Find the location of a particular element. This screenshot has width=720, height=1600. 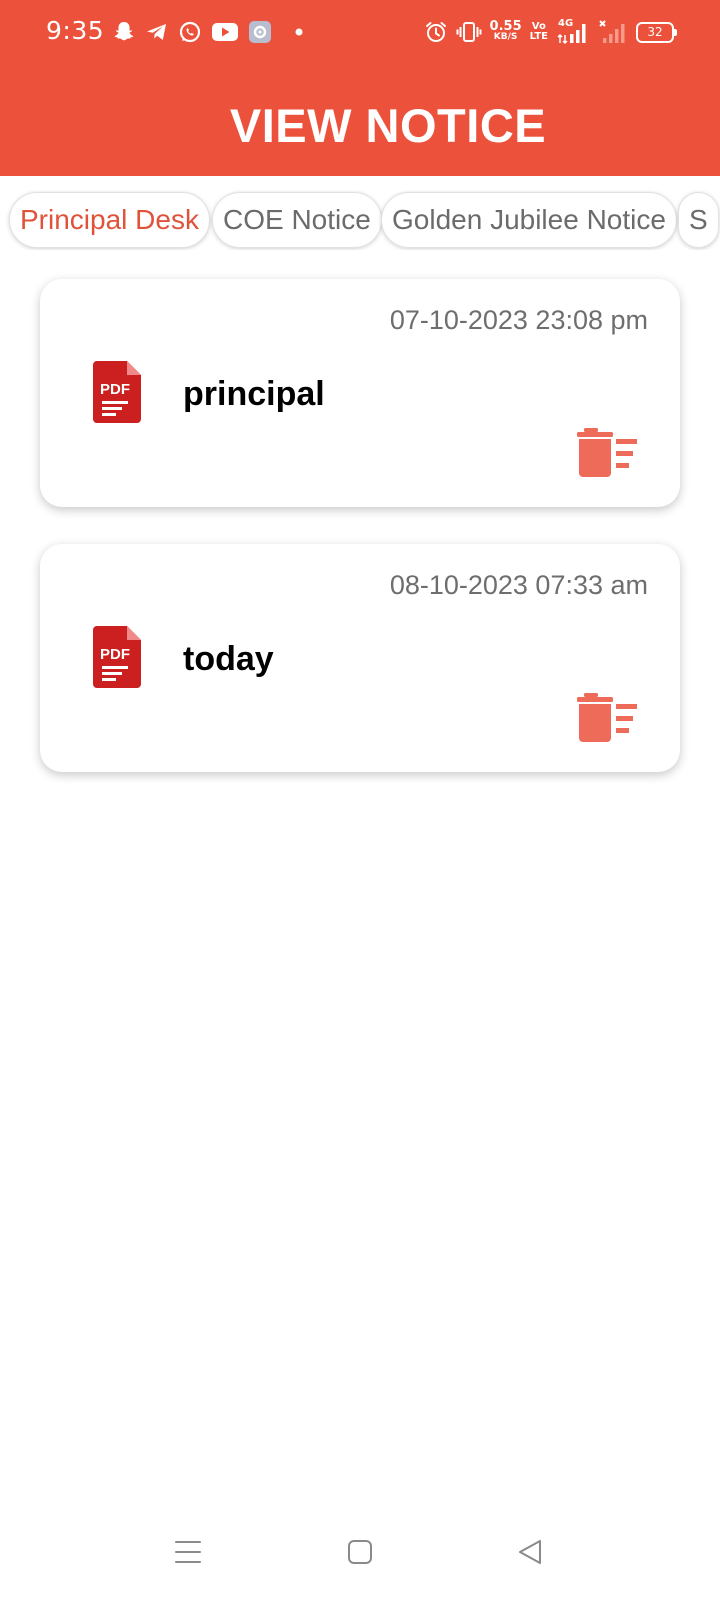

notice-title: today is located at coordinates (228, 659).